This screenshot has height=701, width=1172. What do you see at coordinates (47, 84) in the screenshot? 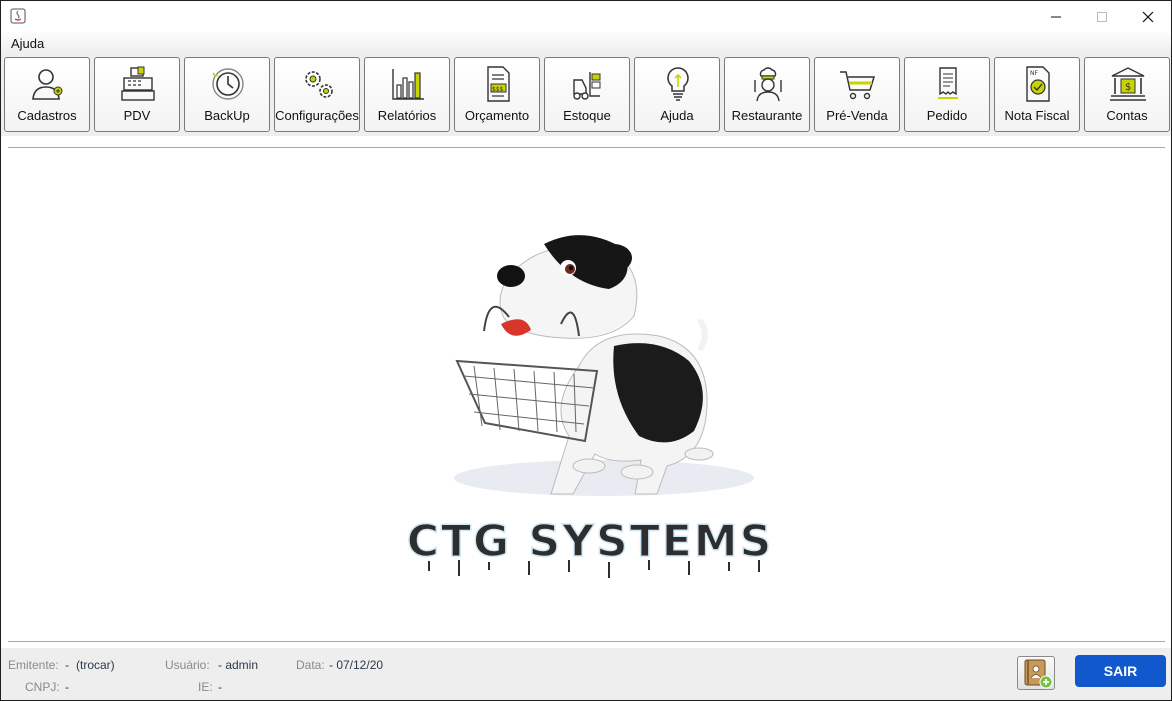
I see `user-add-icon` at bounding box center [47, 84].